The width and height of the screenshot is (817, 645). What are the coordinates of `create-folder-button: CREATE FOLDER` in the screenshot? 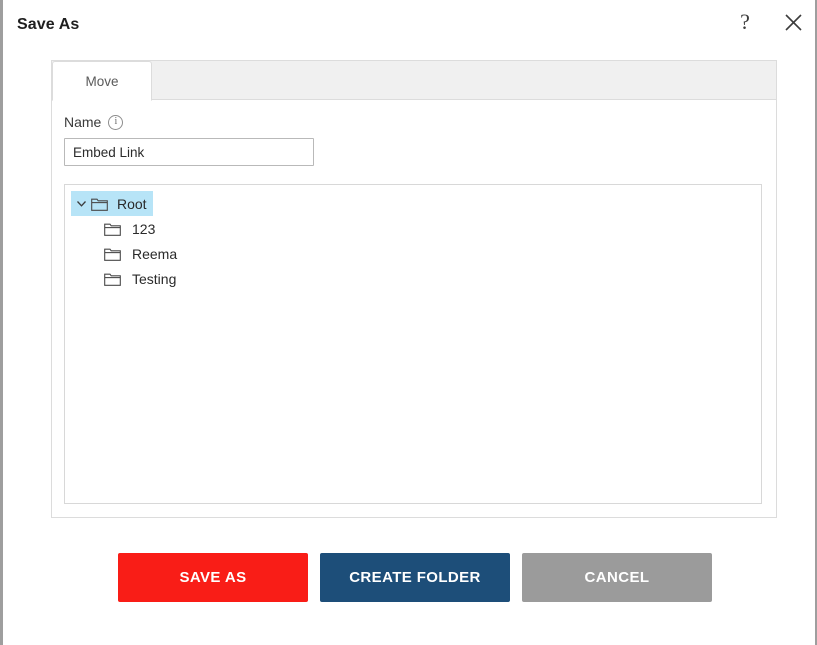 It's located at (415, 577).